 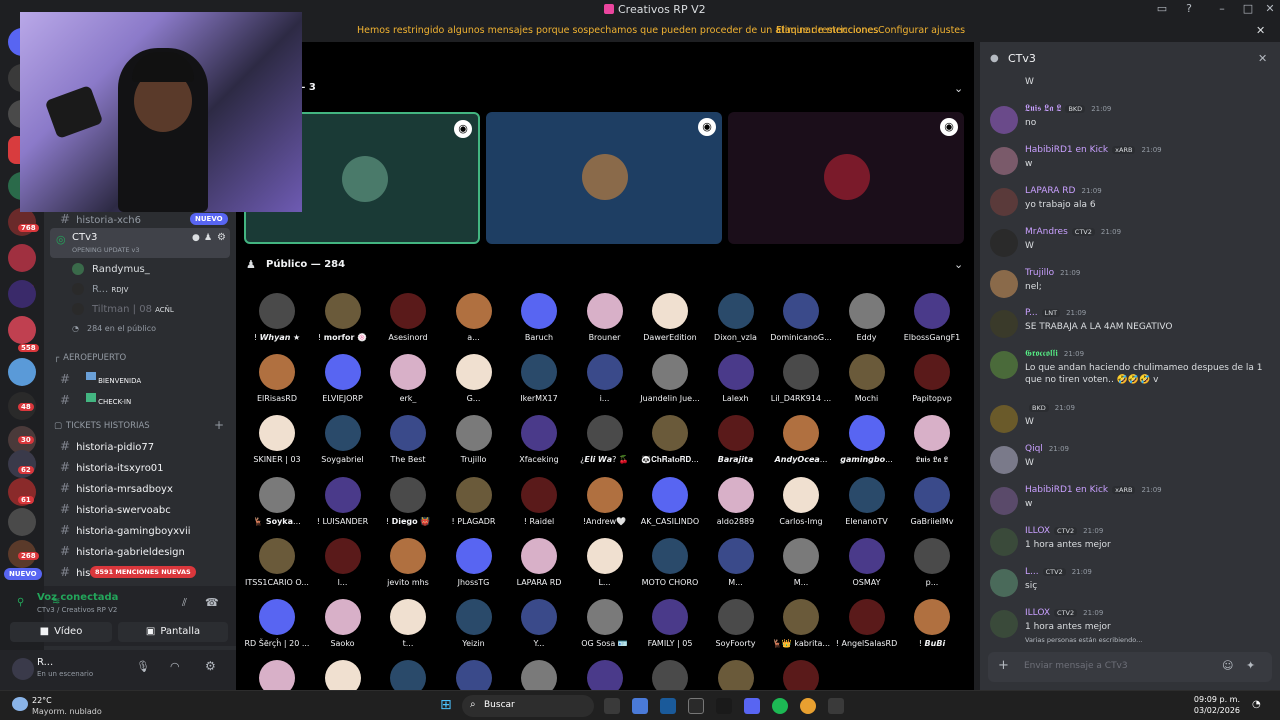 What do you see at coordinates (1162, 8) in the screenshot?
I see `inbox-icon: ▭` at bounding box center [1162, 8].